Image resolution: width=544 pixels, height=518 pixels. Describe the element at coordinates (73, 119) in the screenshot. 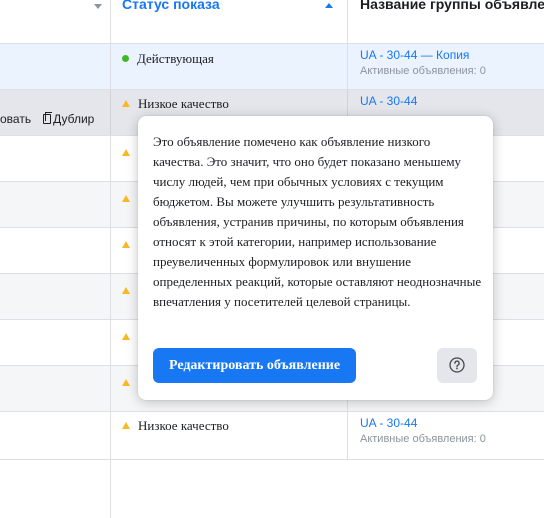

I see `duplicate-row-link: Дублир` at that location.